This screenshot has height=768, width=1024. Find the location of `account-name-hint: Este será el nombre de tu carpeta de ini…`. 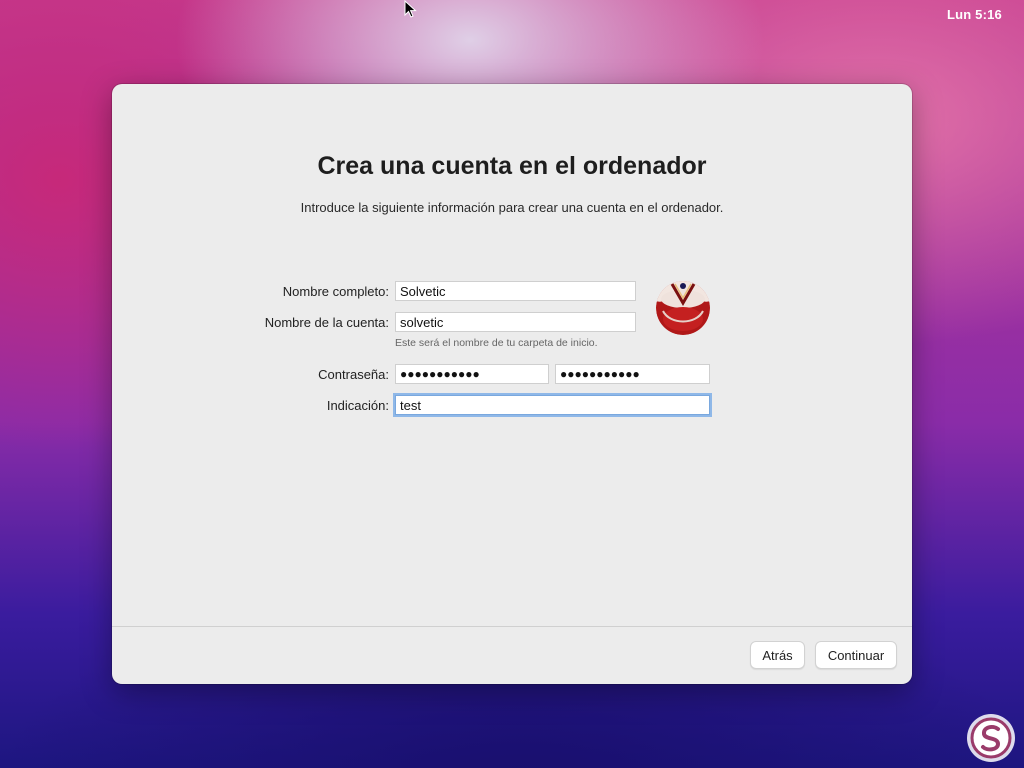

account-name-hint: Este será el nombre de tu carpeta de ini… is located at coordinates (496, 343).